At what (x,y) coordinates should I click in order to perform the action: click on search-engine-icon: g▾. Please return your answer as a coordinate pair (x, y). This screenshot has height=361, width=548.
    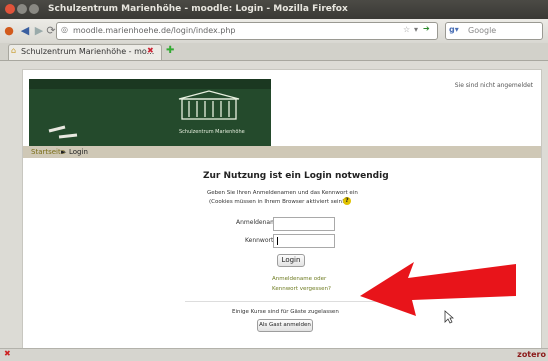
    Looking at the image, I should click on (454, 29).